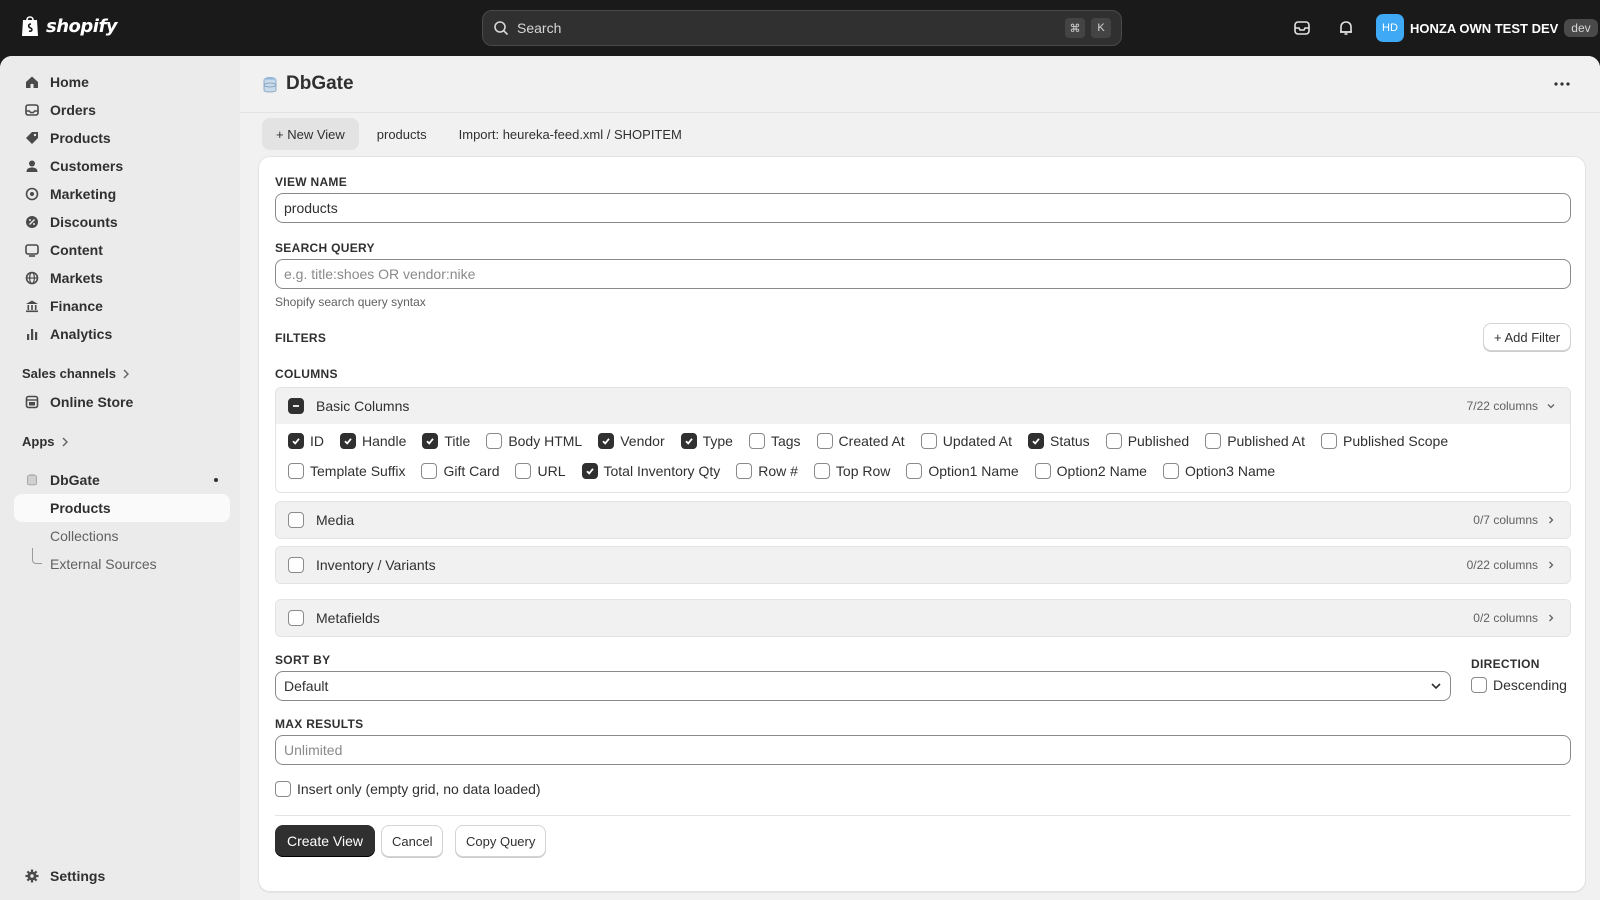 This screenshot has width=1600, height=900. I want to click on tab-import-heureka: Import: heureka-feed.xml / SHOPITEM, so click(570, 134).